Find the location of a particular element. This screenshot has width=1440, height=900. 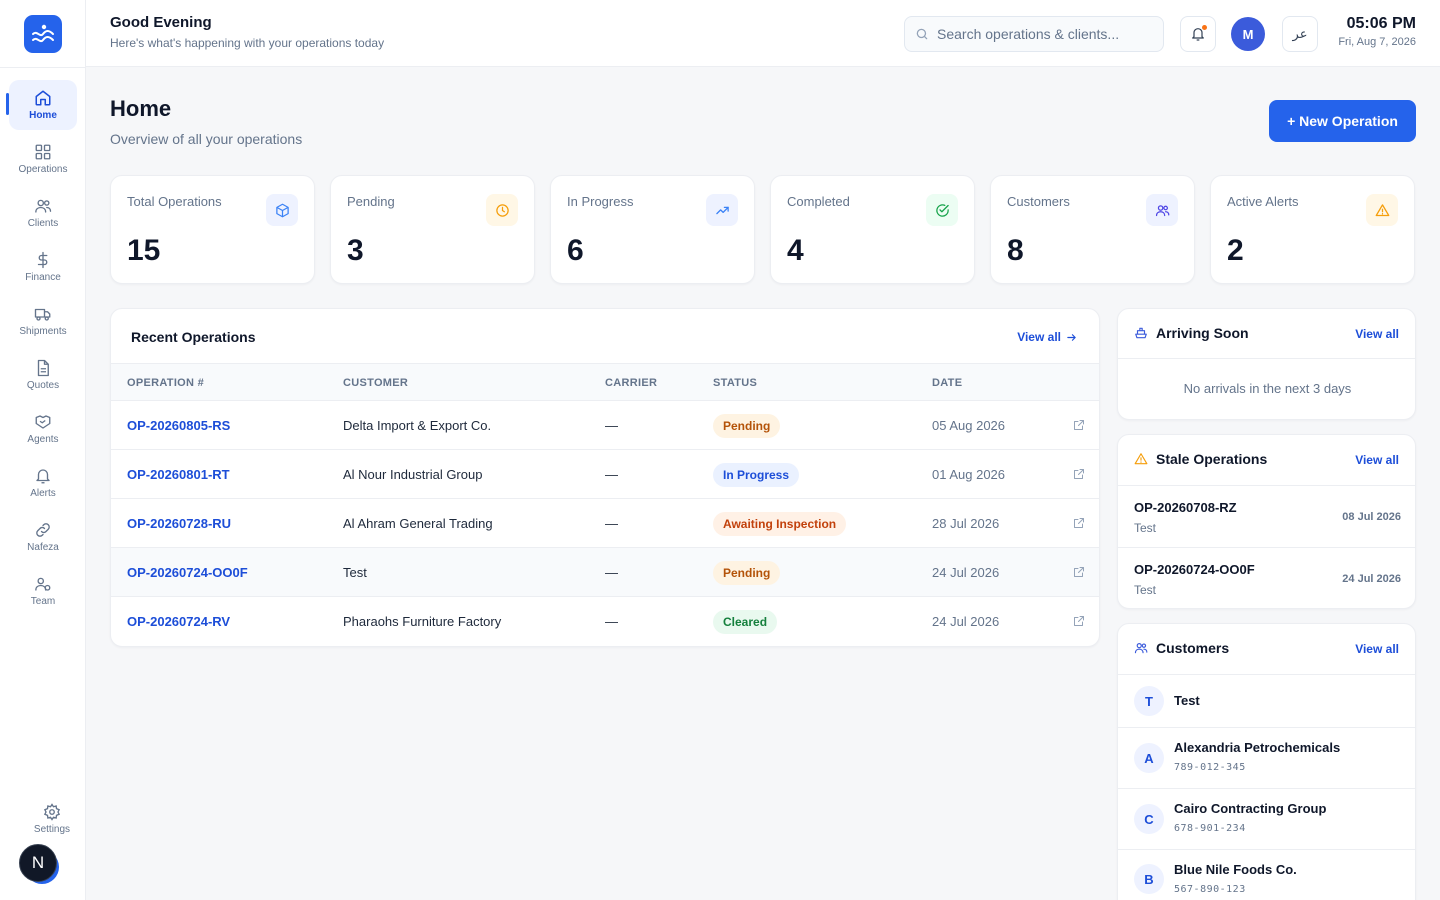

customer-avatar: C is located at coordinates (1149, 819).